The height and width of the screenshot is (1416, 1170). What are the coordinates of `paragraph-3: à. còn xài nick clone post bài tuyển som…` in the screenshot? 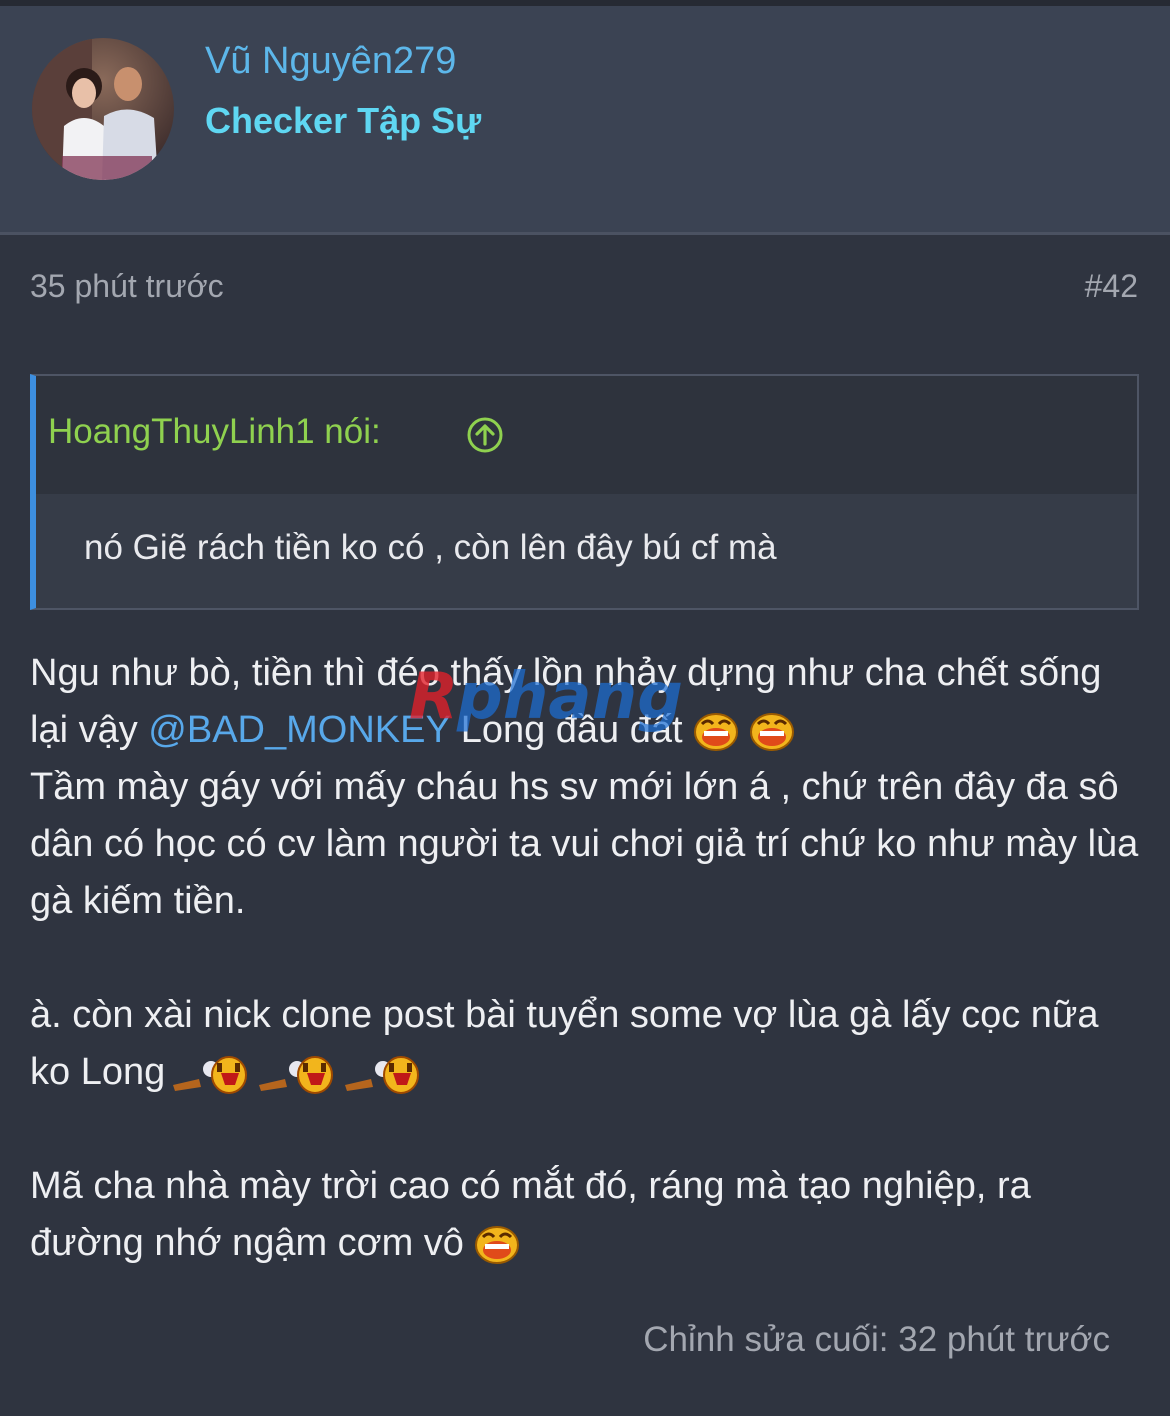 It's located at (585, 1044).